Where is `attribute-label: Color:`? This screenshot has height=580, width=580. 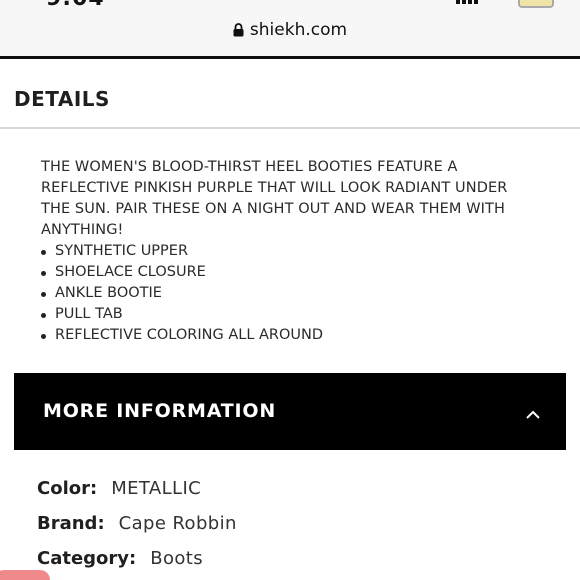 attribute-label: Color: is located at coordinates (67, 488).